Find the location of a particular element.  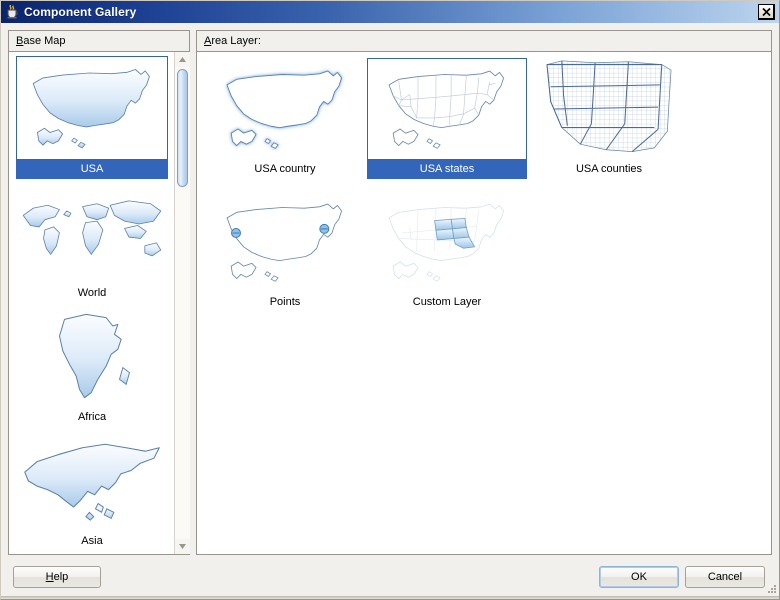

africa-filled-map-icon is located at coordinates (95, 356).